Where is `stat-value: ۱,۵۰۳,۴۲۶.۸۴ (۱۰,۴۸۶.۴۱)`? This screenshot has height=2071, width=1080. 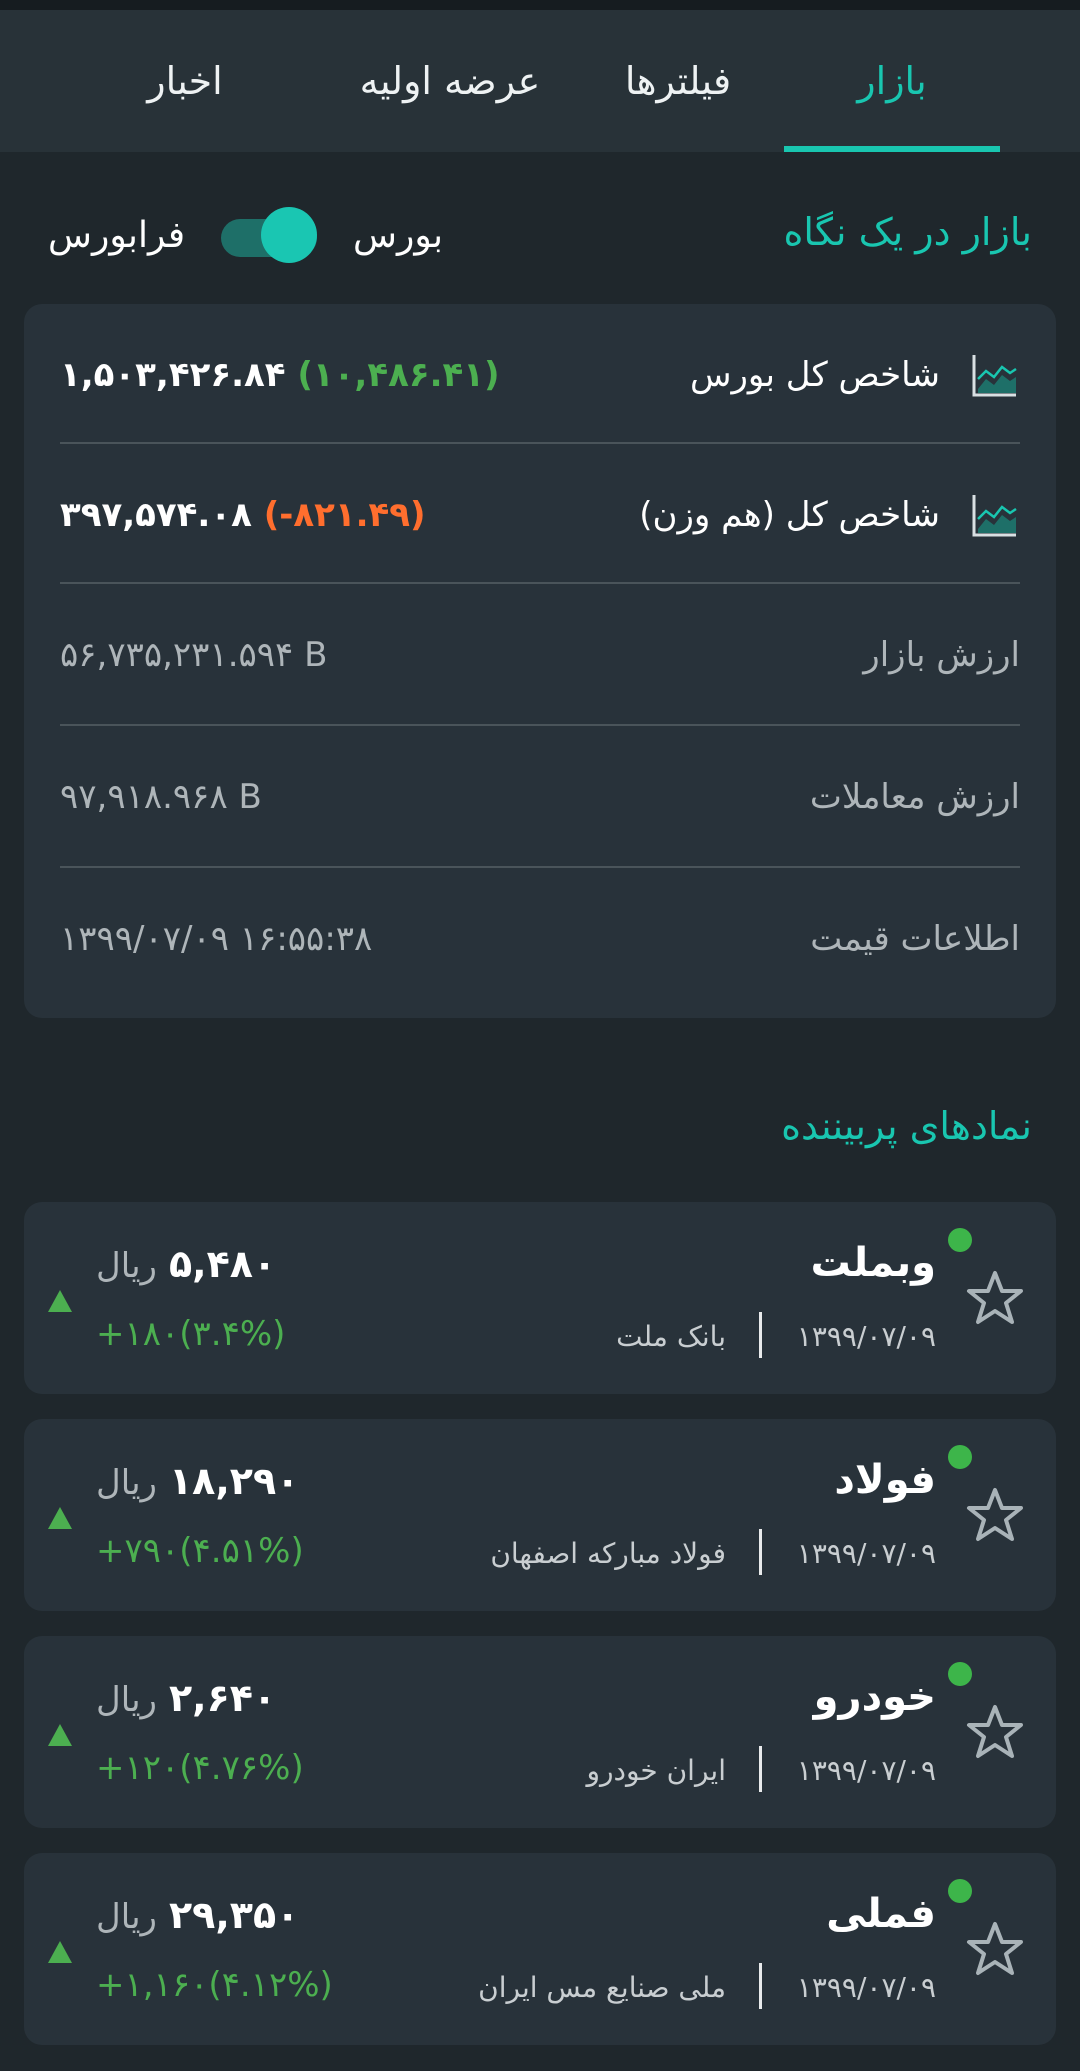 stat-value: ۱,۵۰۳,۴۲۶.۸۴ (۱۰,۴۸۶.۴۱) is located at coordinates (280, 375).